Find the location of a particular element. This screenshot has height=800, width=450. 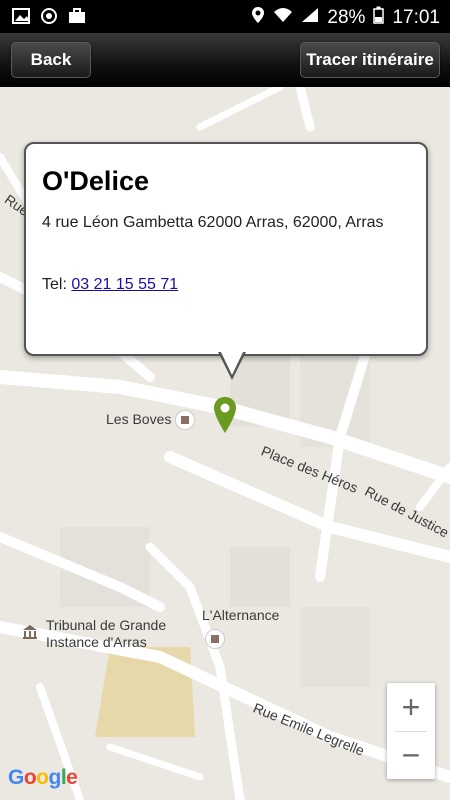

status-bar: 28% 17:01 is located at coordinates (225, 16).